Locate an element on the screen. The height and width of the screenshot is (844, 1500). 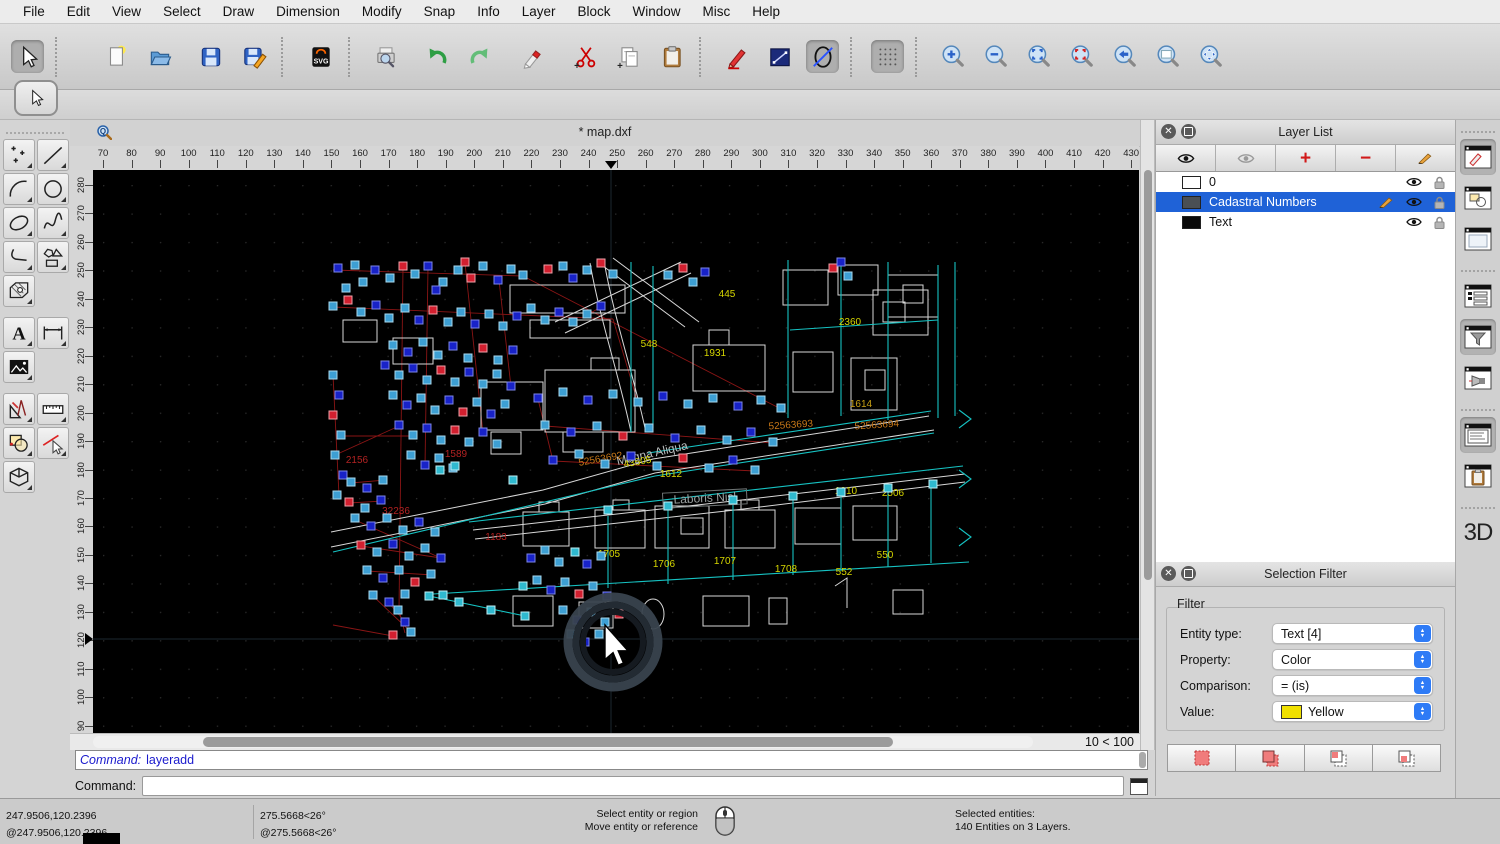
horizontal-scrollbar-thumb is located at coordinates (548, 742).